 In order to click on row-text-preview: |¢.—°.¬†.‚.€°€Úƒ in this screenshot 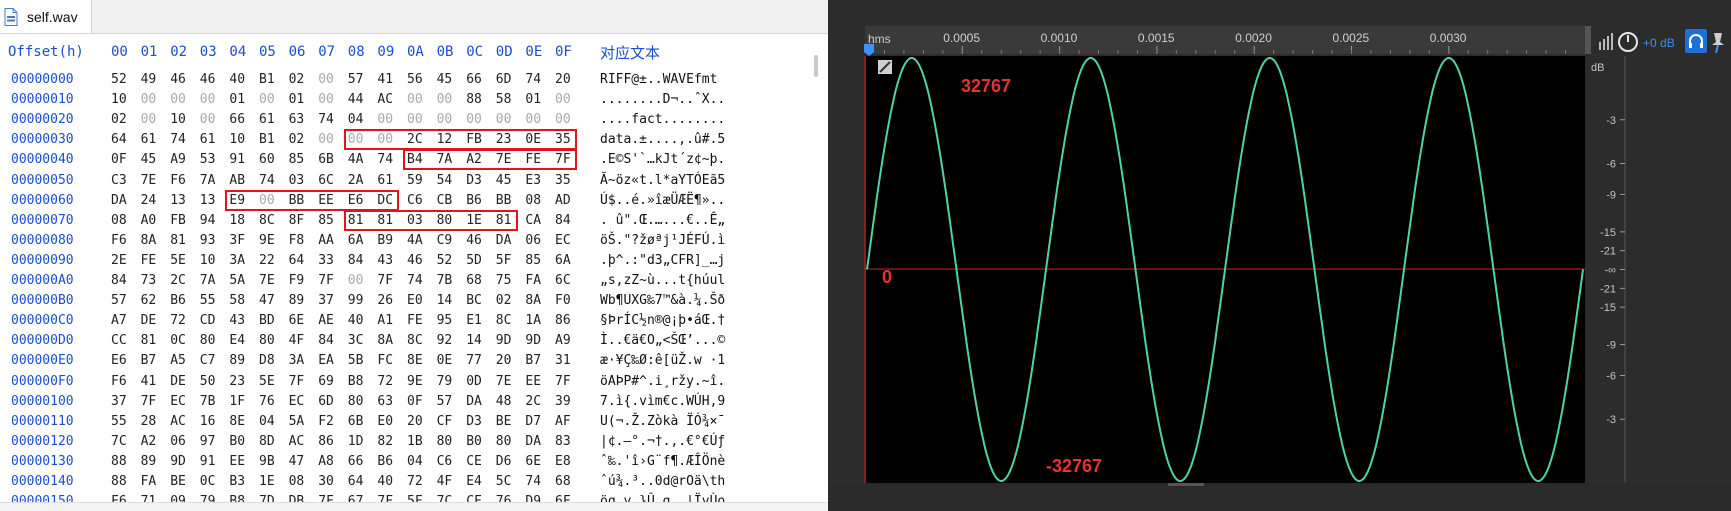, I will do `click(662, 441)`.